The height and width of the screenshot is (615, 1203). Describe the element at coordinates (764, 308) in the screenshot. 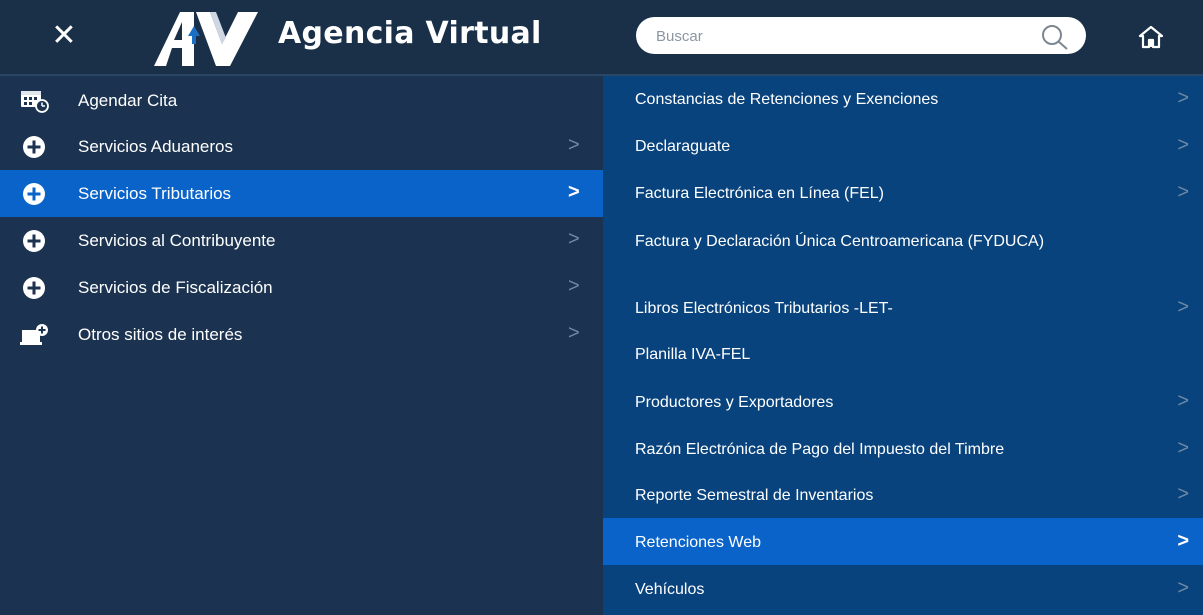

I see `submenu-item-label: Libros Electrónicos Tributarios -LET-` at that location.